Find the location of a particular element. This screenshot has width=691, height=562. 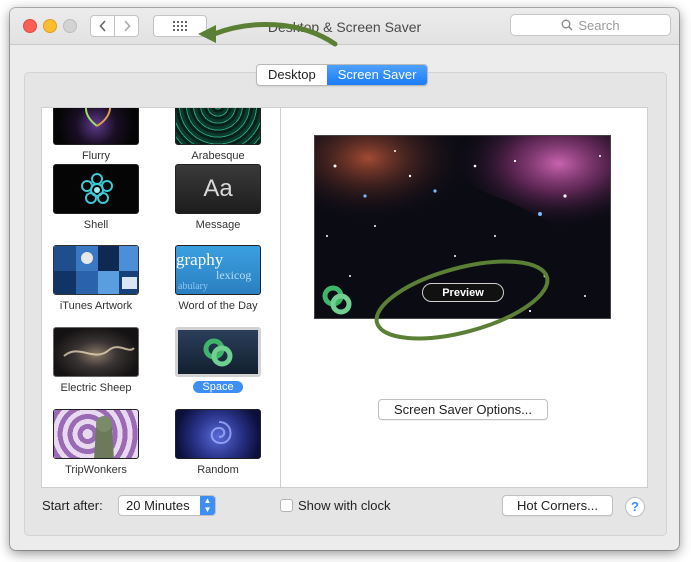

search-placeholder: Search is located at coordinates (599, 25).